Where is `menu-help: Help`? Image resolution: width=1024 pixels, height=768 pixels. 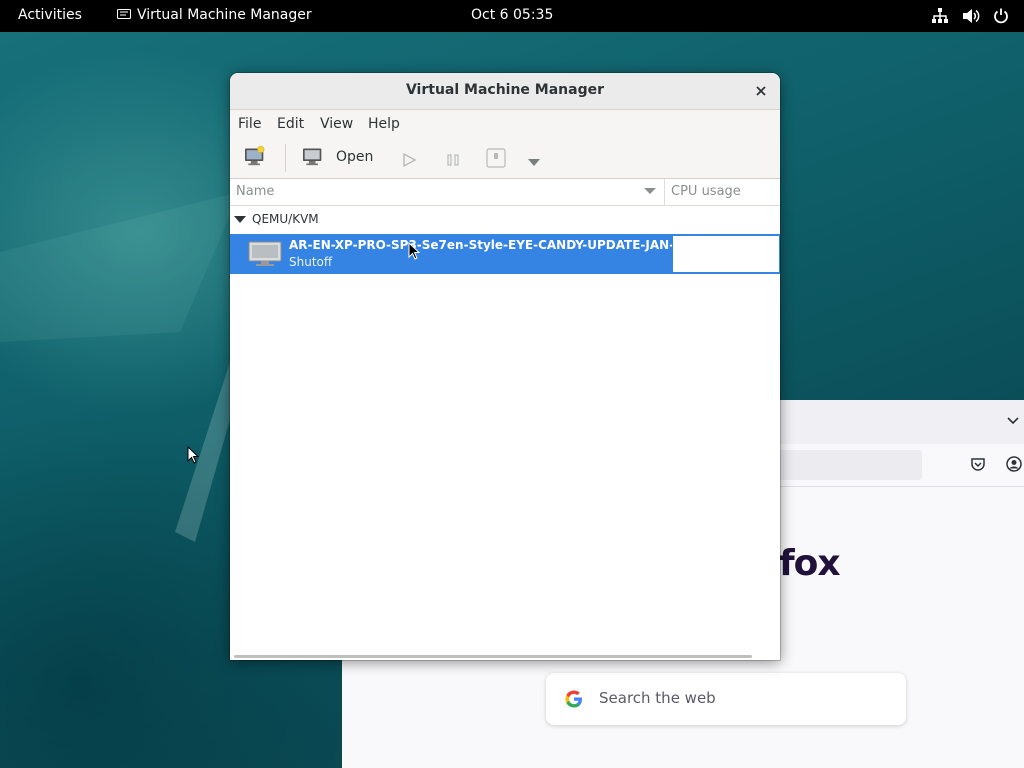 menu-help: Help is located at coordinates (384, 124).